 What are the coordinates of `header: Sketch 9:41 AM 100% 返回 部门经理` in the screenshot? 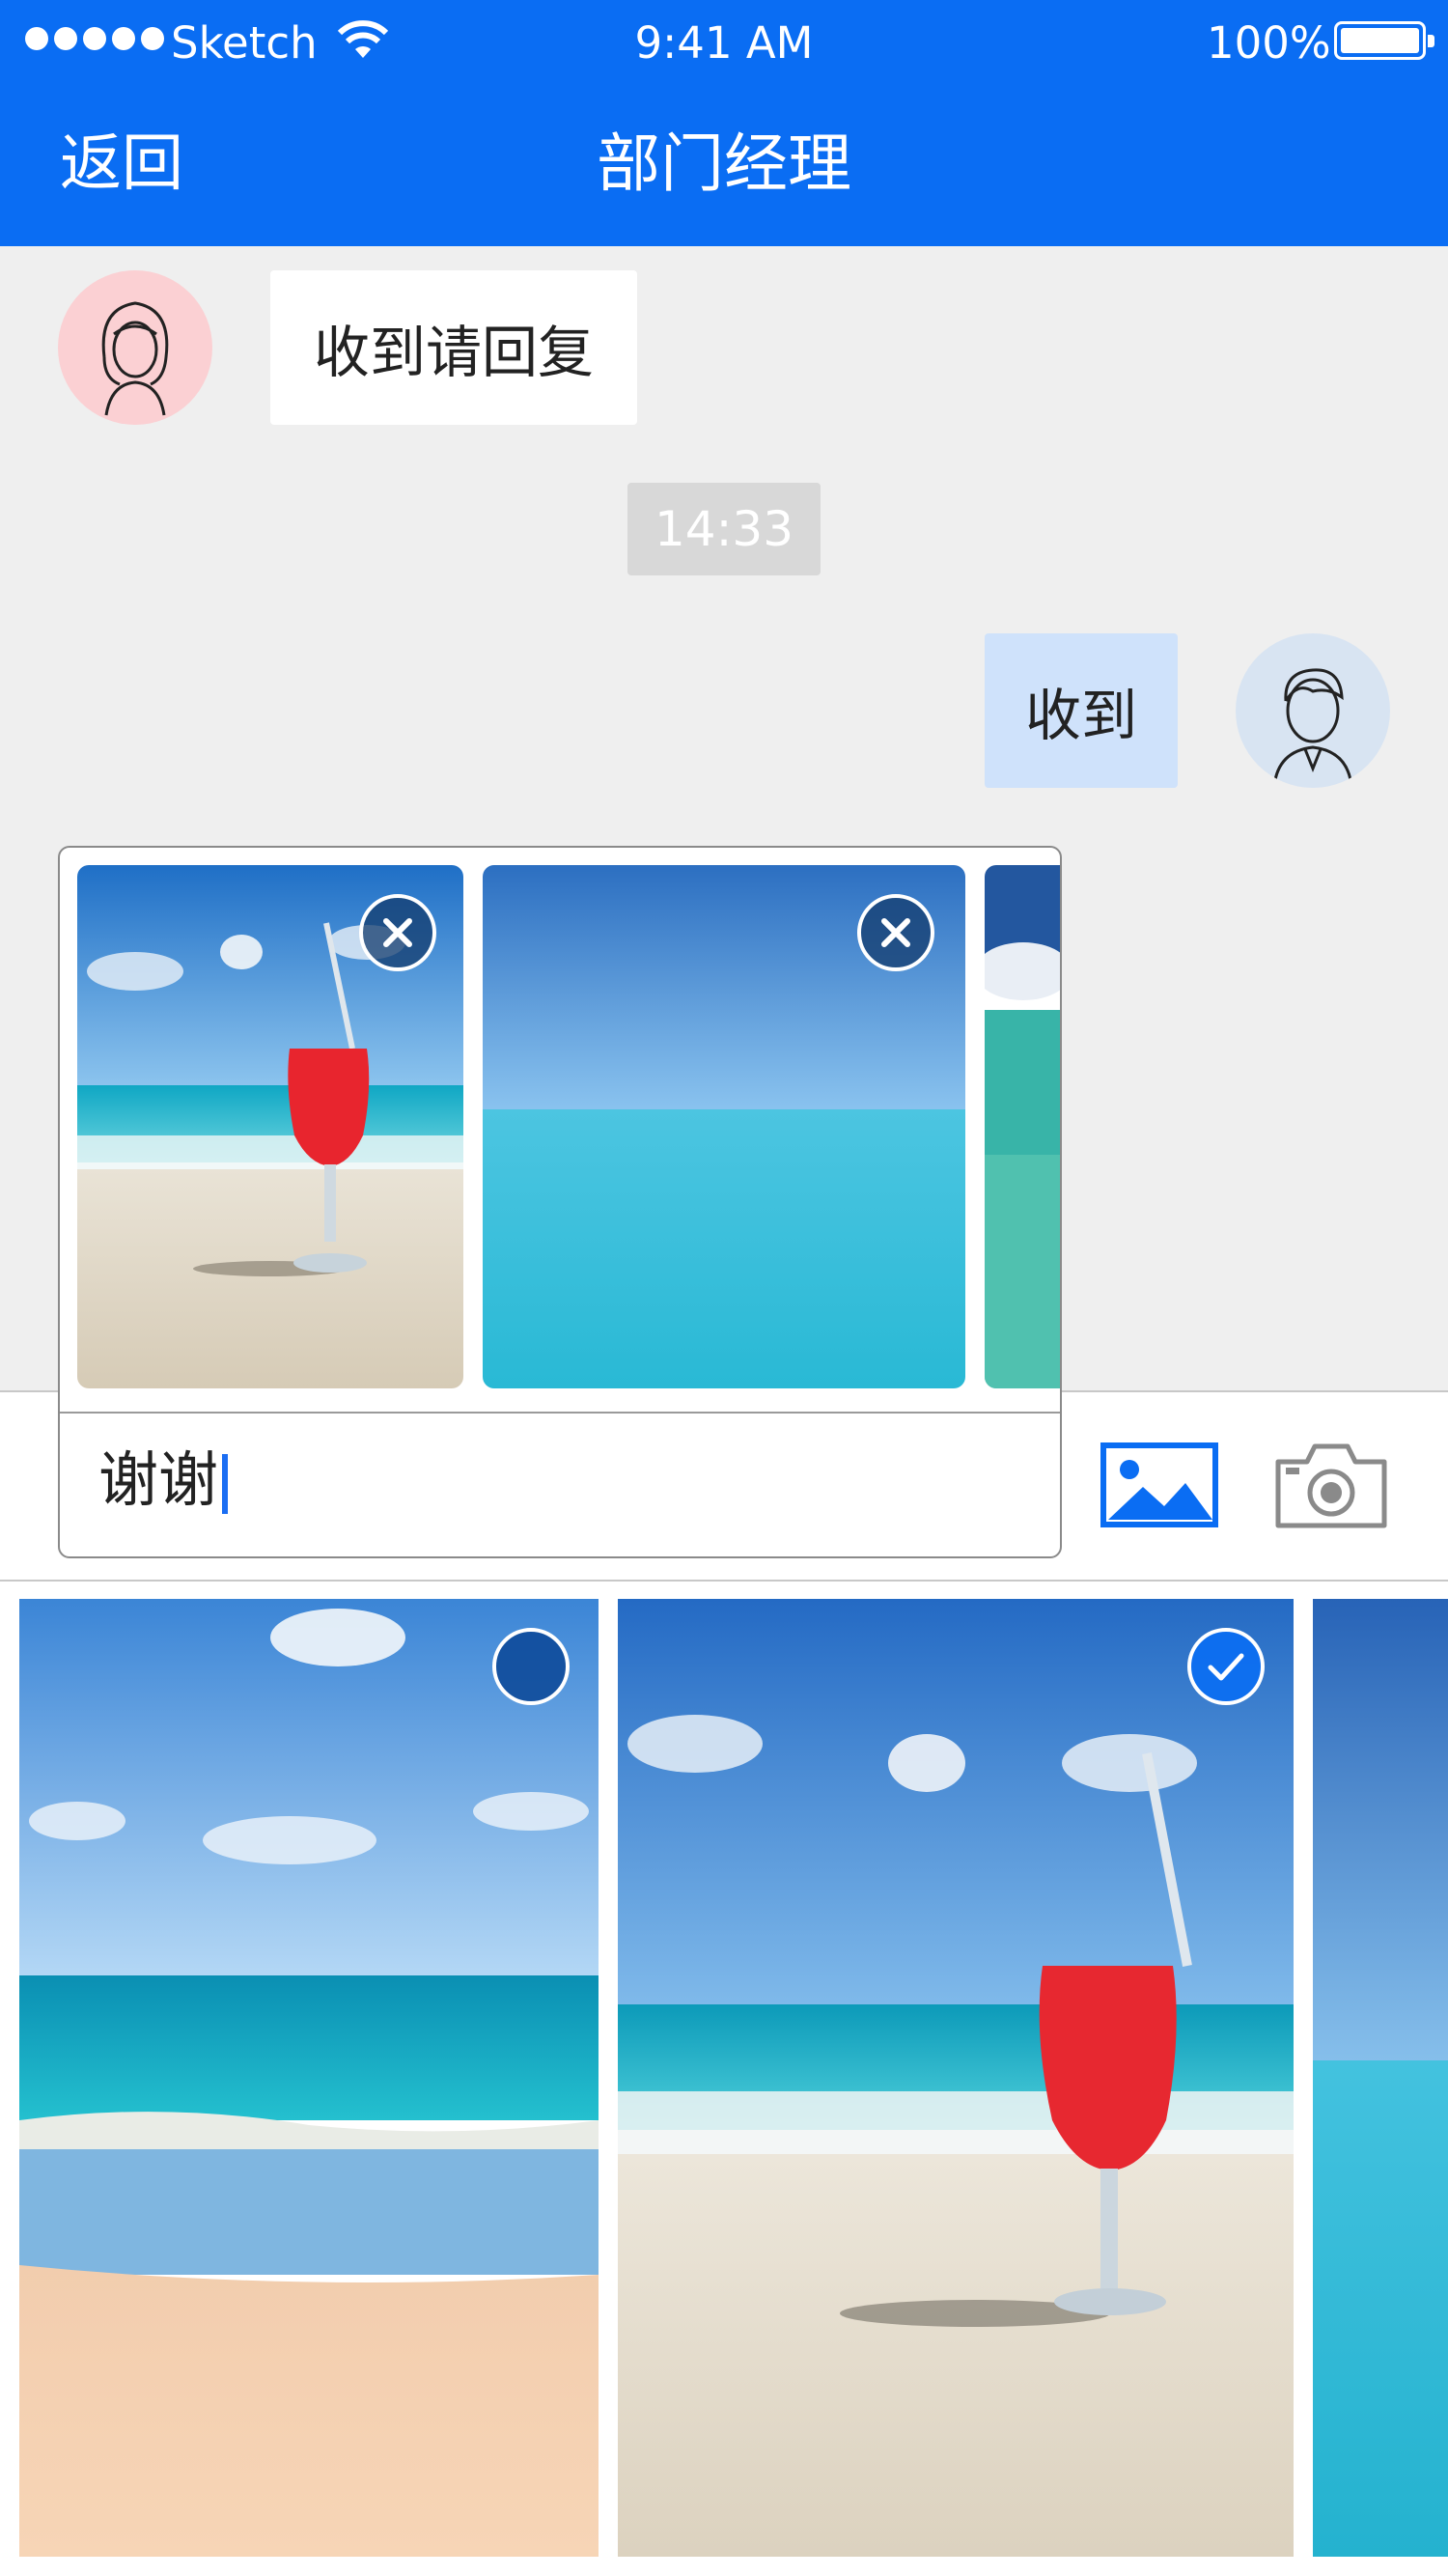 It's located at (724, 123).